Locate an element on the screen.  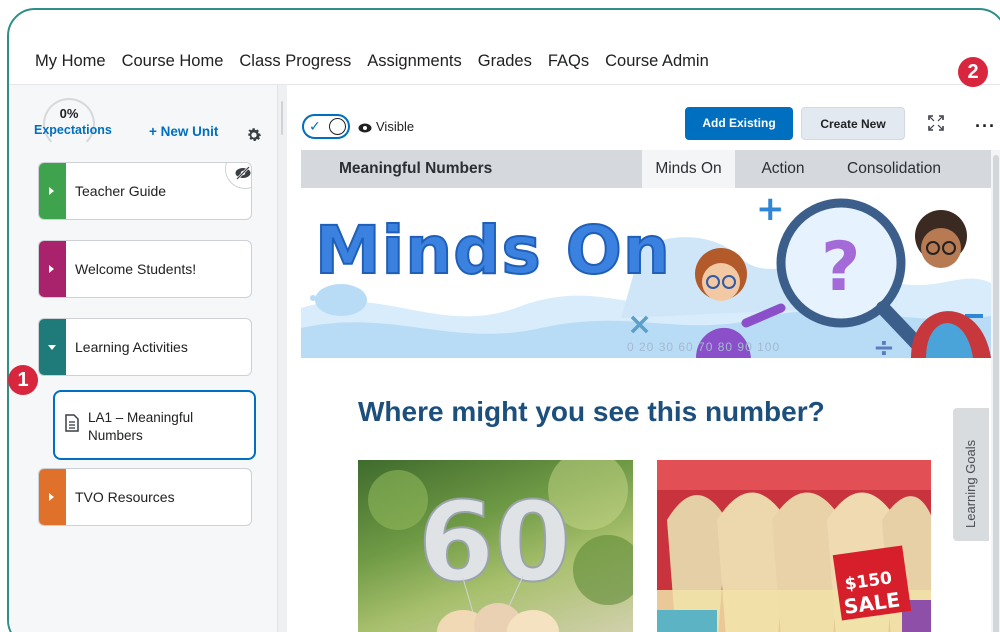
nav-class-progress: Class Progress is located at coordinates (295, 61).